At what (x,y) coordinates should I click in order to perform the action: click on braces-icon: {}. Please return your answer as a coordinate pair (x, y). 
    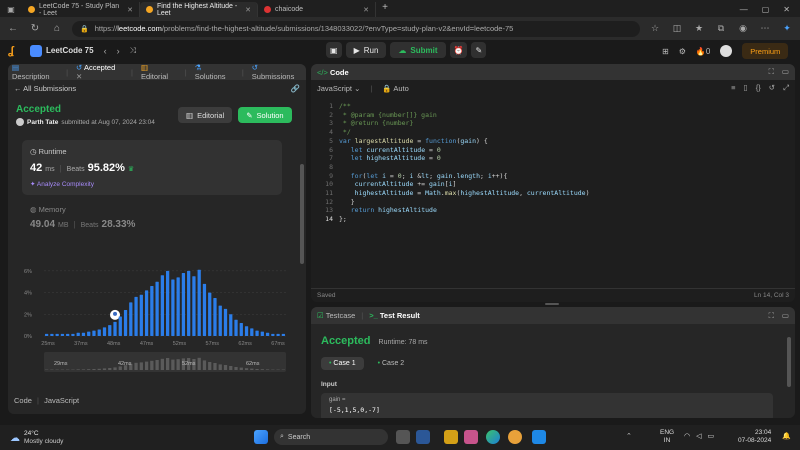
    Looking at the image, I should click on (758, 88).